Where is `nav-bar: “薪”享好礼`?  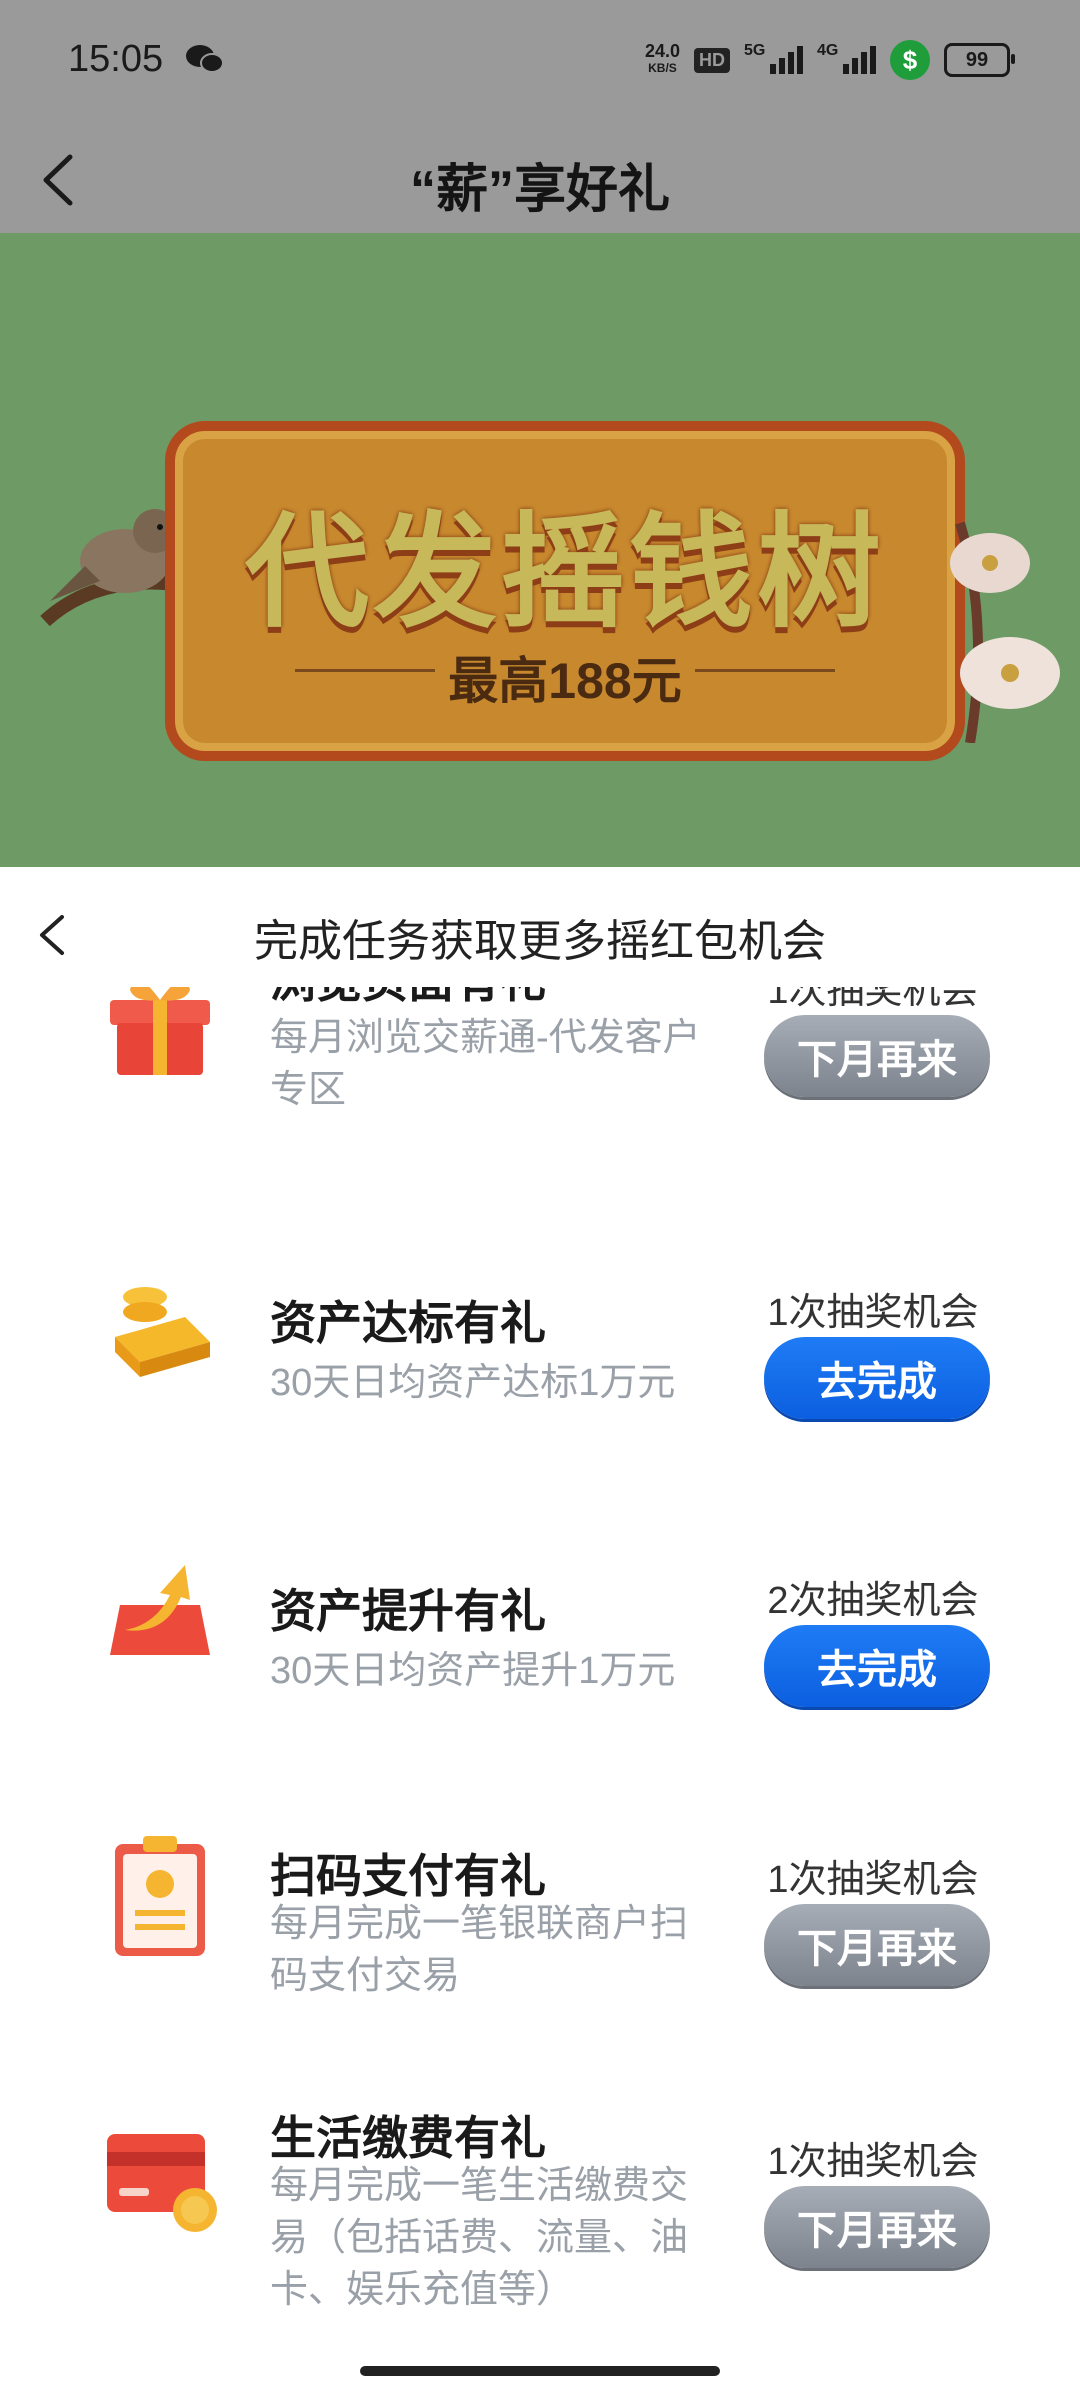
nav-bar: “薪”享好礼 is located at coordinates (540, 179).